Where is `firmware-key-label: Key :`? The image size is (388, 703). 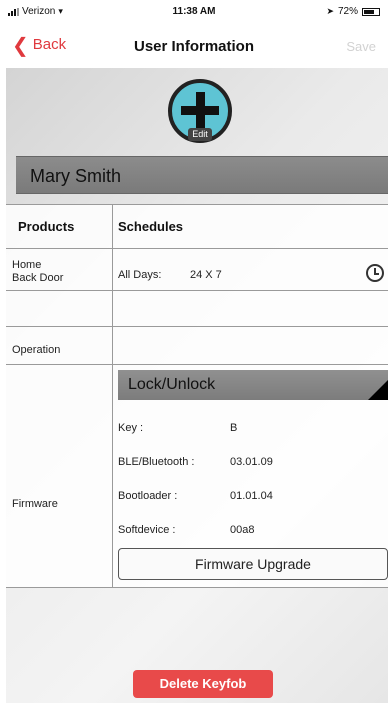 firmware-key-label: Key : is located at coordinates (131, 428).